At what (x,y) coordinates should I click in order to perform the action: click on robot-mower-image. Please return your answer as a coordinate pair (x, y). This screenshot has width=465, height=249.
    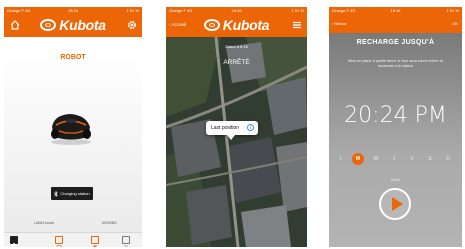
    Looking at the image, I should click on (71, 129).